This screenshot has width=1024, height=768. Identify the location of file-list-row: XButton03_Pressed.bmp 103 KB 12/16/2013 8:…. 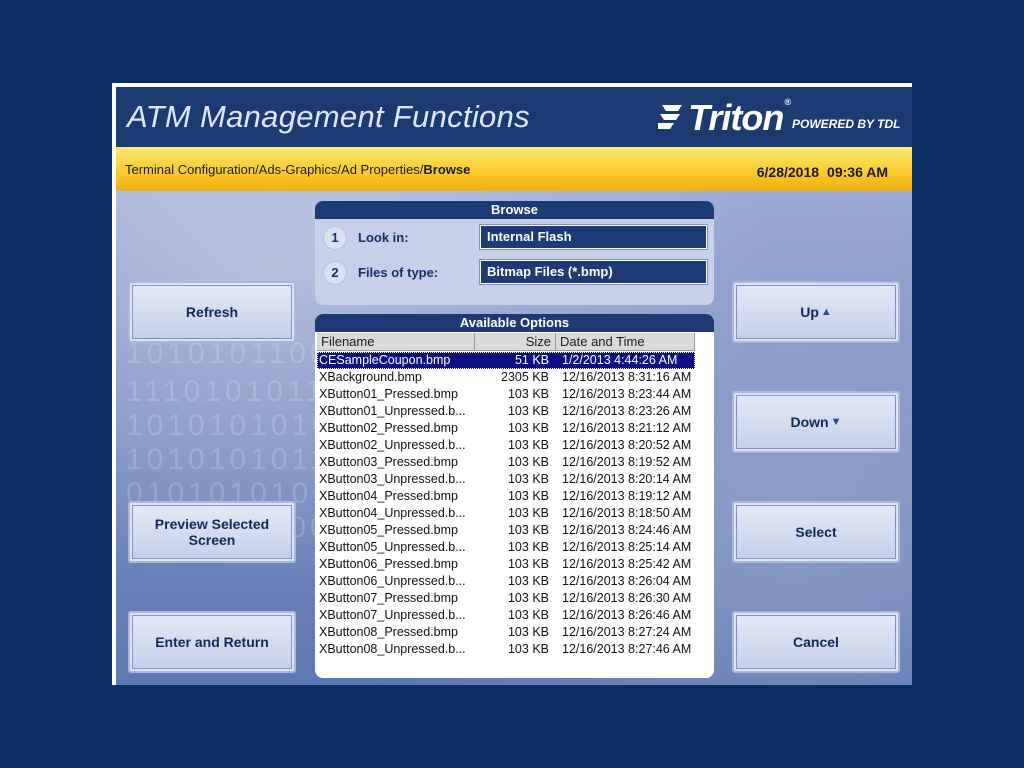
(506, 462).